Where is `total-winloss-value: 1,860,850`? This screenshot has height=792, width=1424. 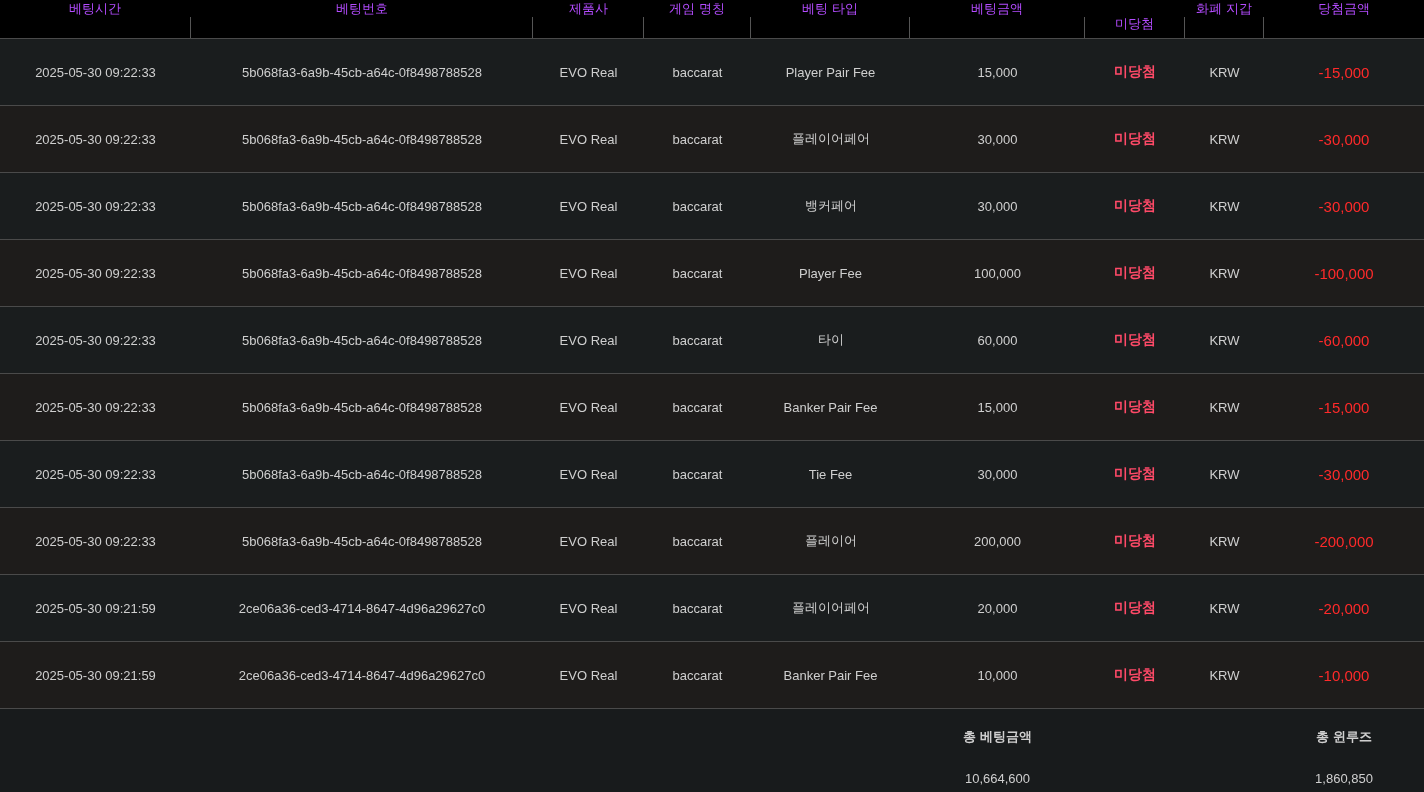
total-winloss-value: 1,860,850 is located at coordinates (1344, 778).